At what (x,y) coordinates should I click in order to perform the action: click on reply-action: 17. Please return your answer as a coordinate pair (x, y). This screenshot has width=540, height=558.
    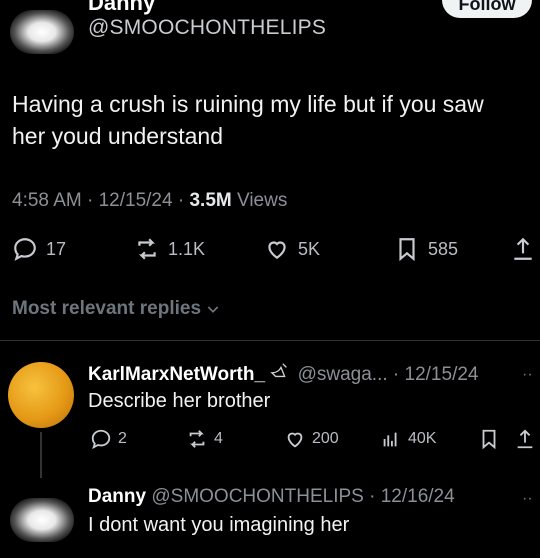
    Looking at the image, I should click on (39, 249).